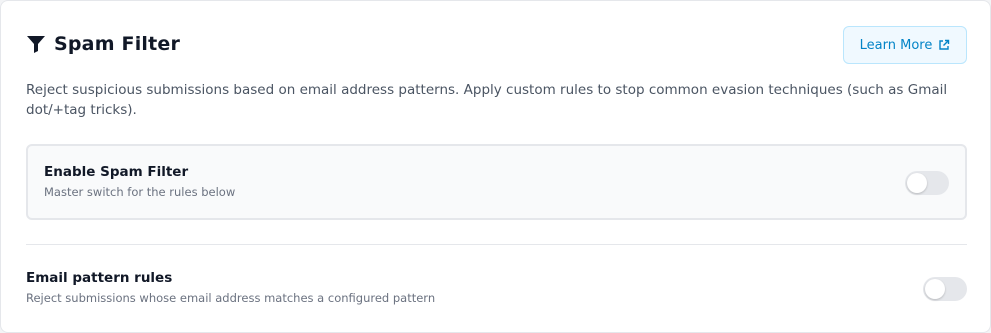 The height and width of the screenshot is (333, 991). I want to click on page-title: Spam Filter, so click(117, 44).